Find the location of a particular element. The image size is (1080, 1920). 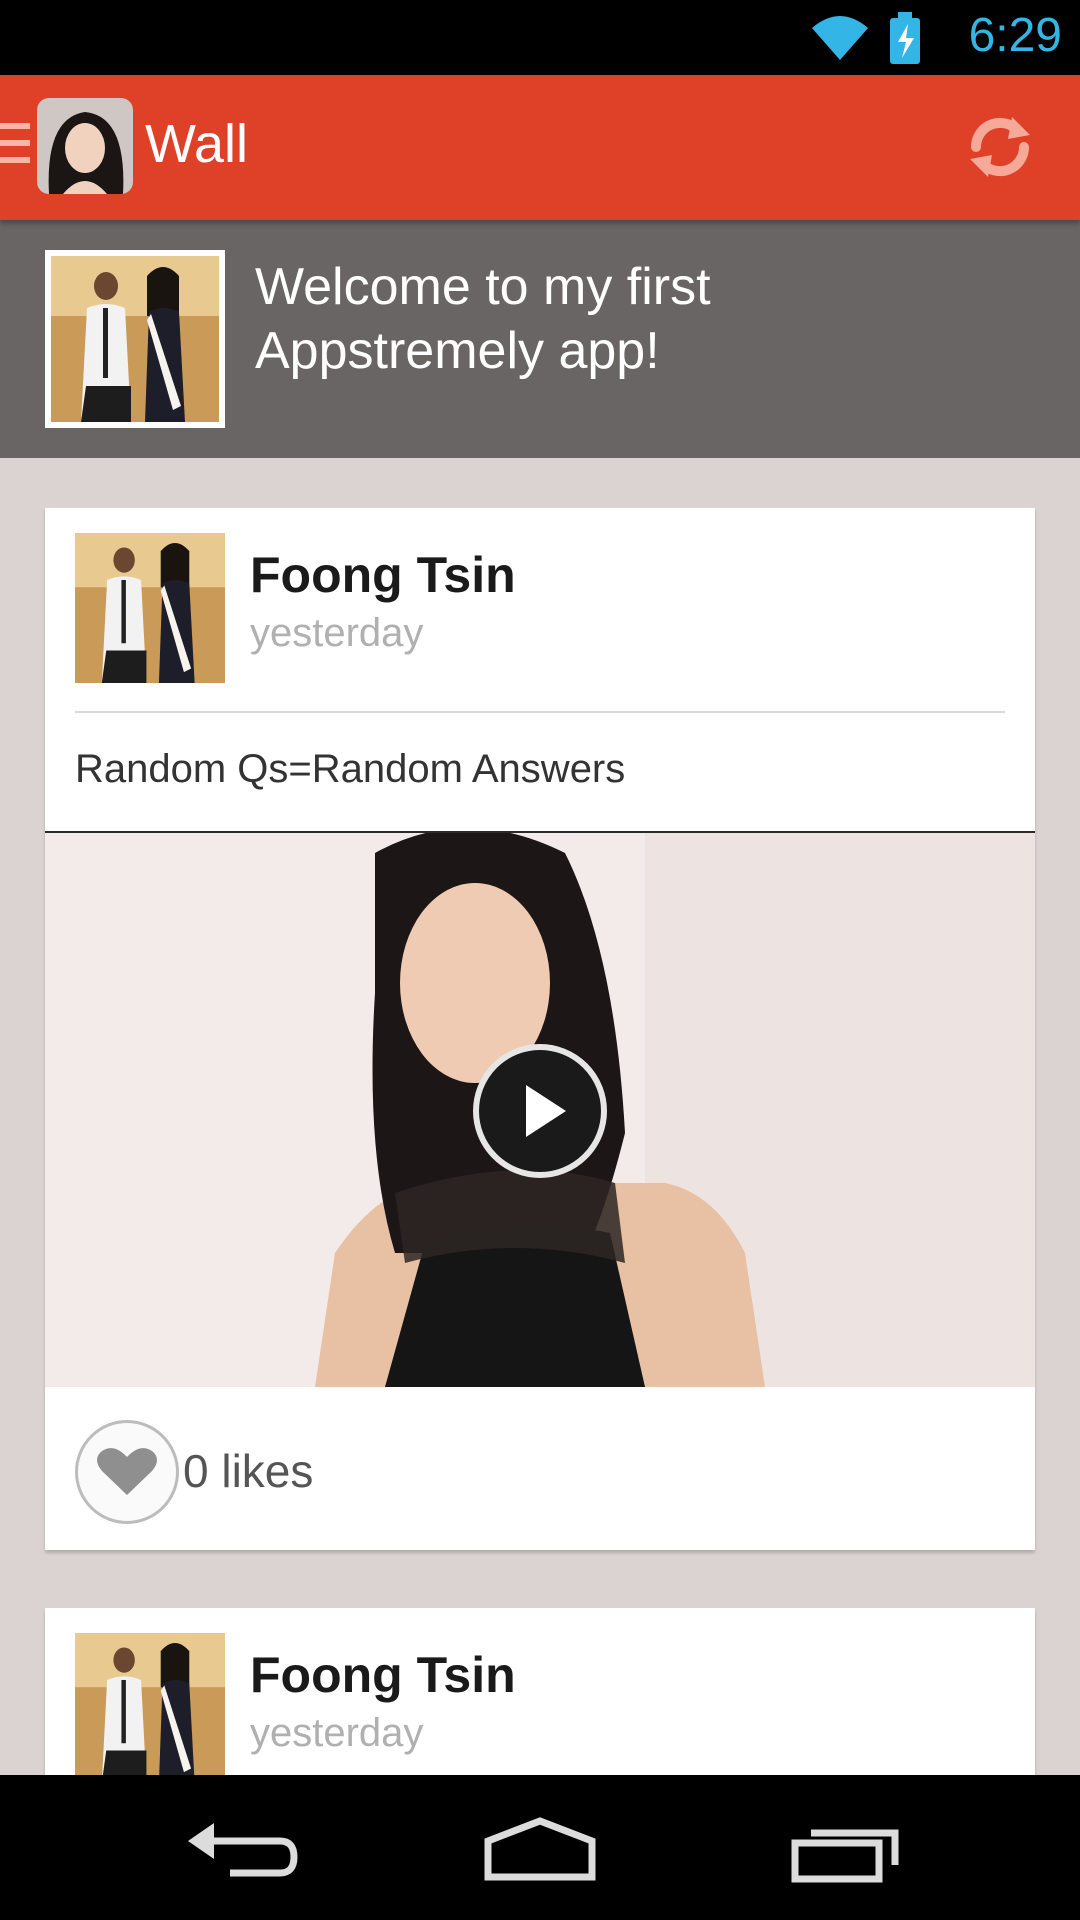

play-button is located at coordinates (540, 1111).